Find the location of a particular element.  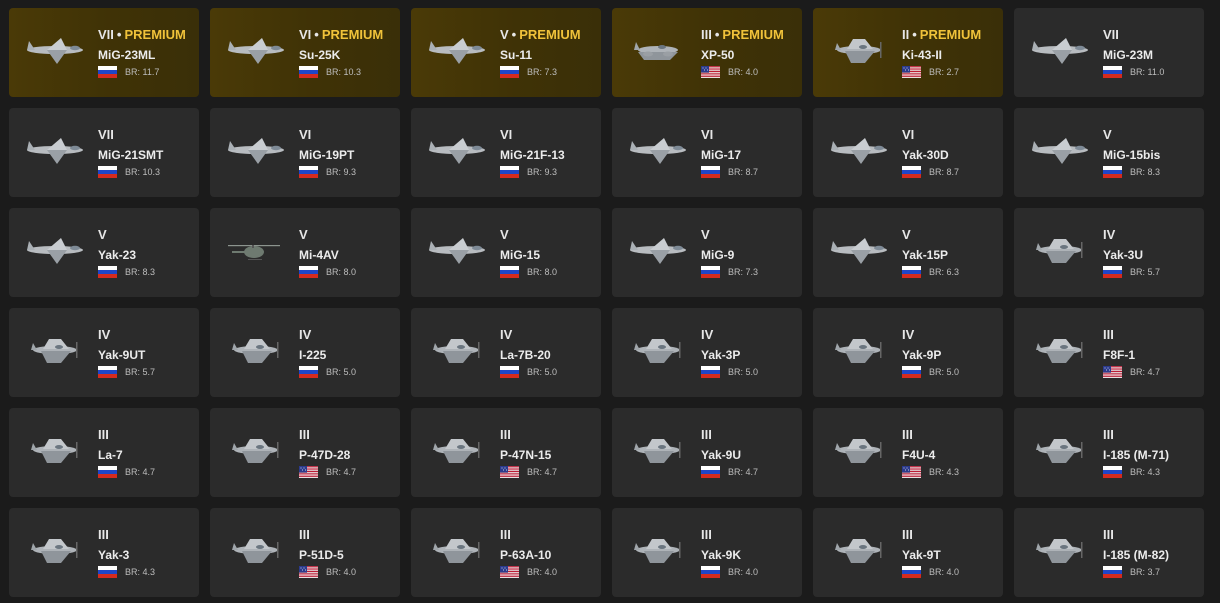

vehicle-info: III P-63A-10 BR: 4.0 is located at coordinates (548, 553).